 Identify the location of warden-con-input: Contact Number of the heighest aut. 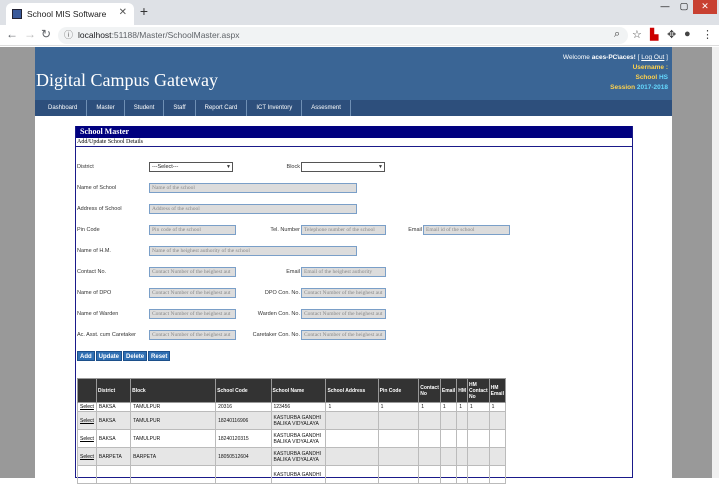
(343, 314).